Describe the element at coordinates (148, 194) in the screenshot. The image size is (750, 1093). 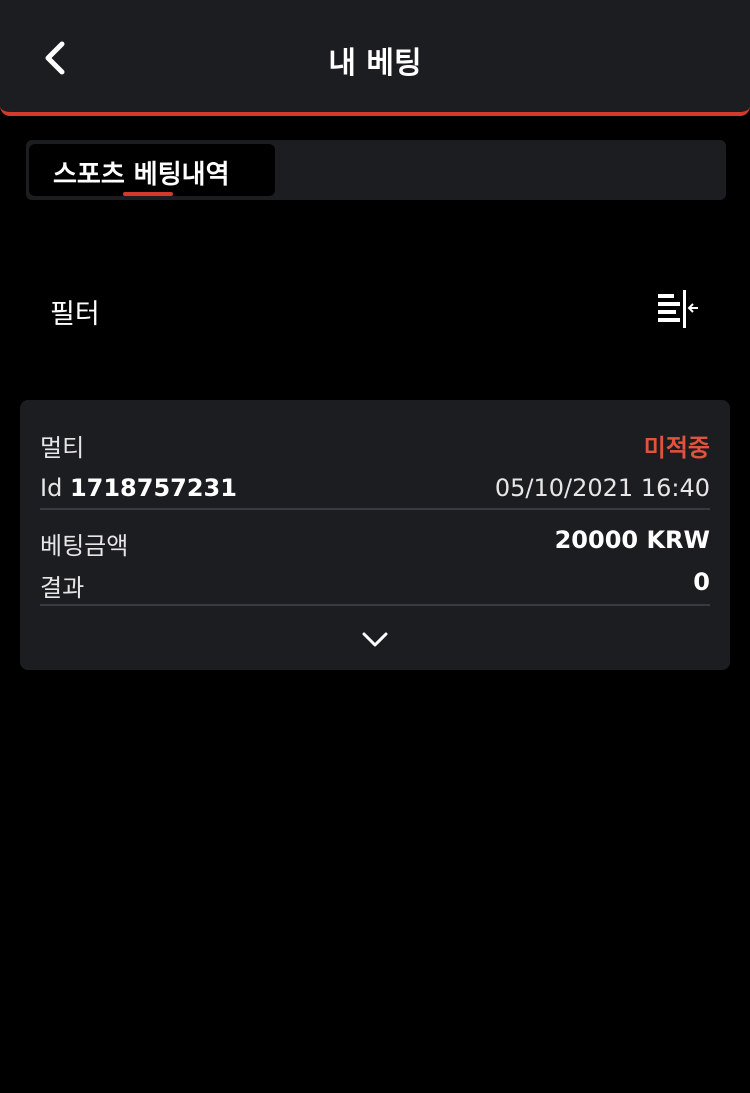
I see `tab-active-indicator` at that location.